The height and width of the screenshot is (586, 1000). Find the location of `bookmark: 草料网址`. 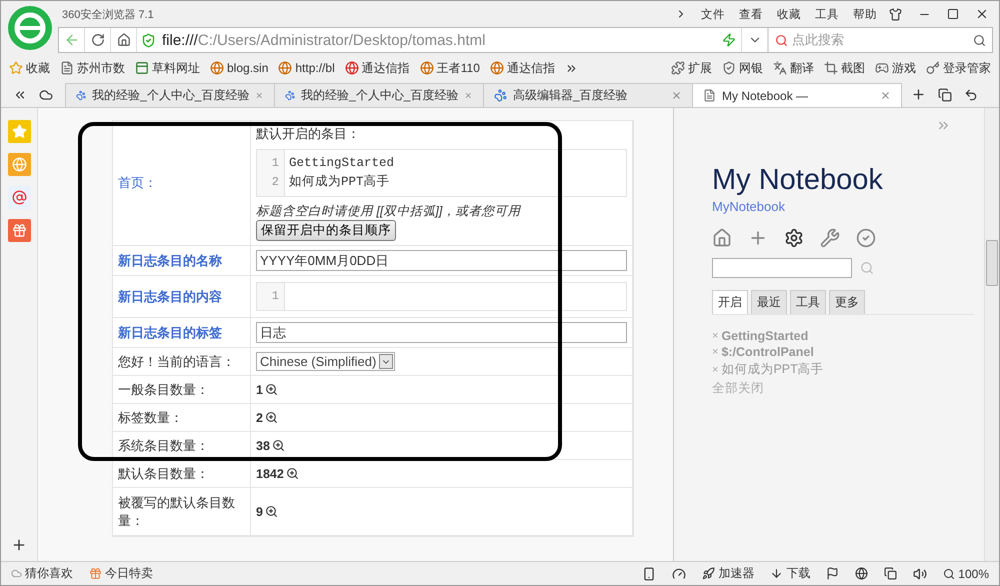

bookmark: 草料网址 is located at coordinates (176, 68).